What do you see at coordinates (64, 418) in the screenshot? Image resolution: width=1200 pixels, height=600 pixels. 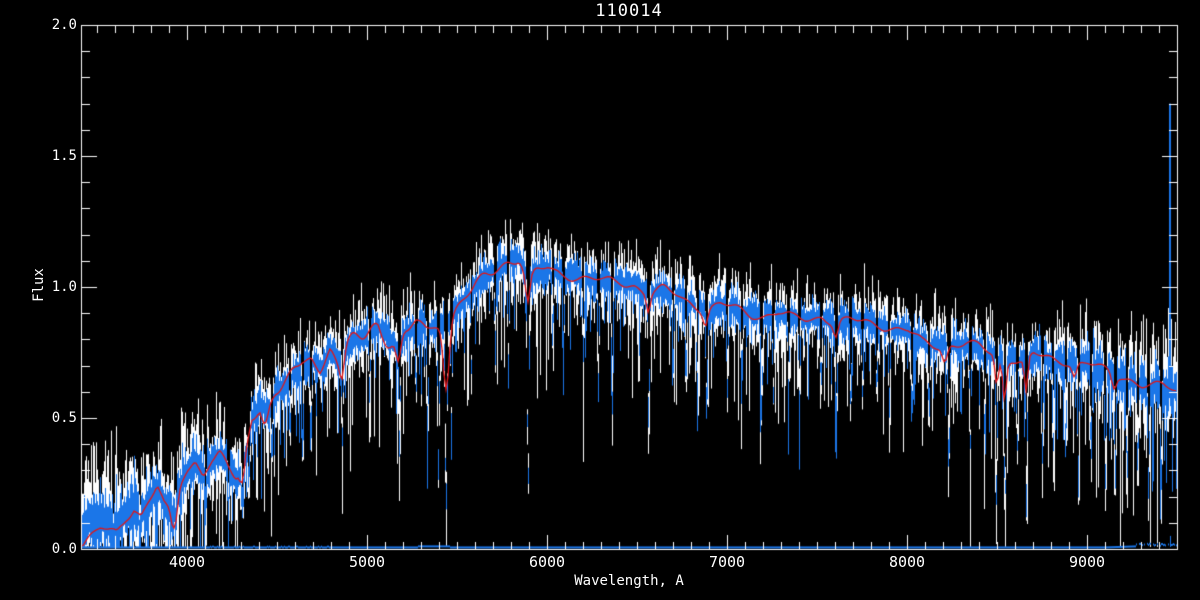 I see `y-tick-label: 0.5` at bounding box center [64, 418].